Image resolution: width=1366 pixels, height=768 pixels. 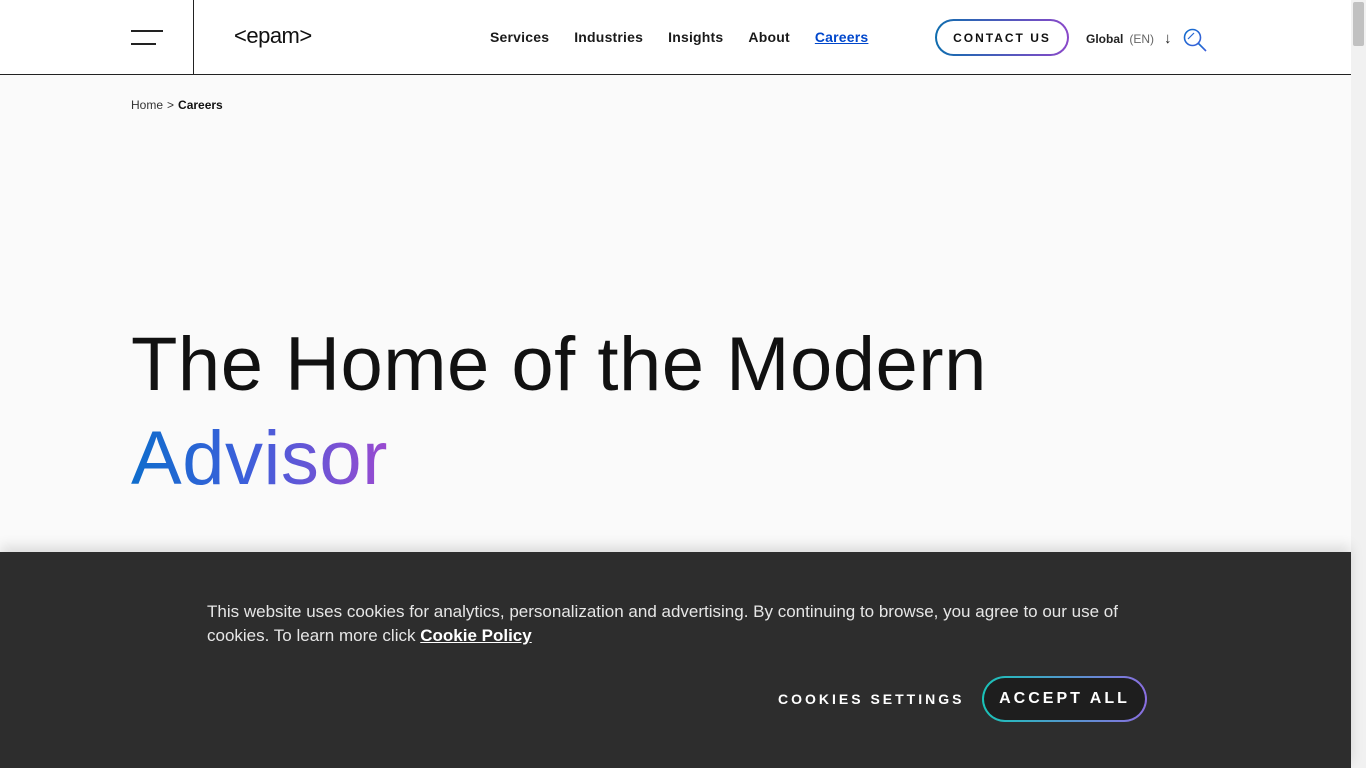 I want to click on language-code: (EN), so click(x=1142, y=38).